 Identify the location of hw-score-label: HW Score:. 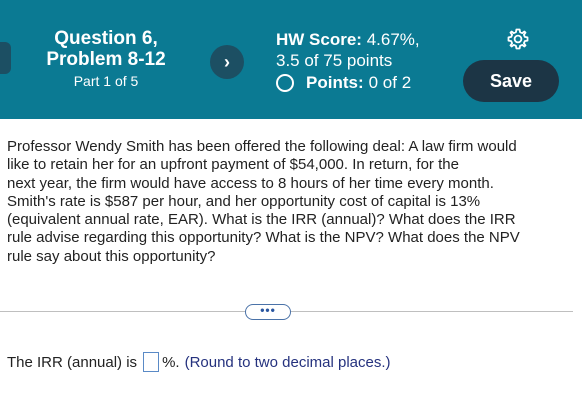
(319, 39).